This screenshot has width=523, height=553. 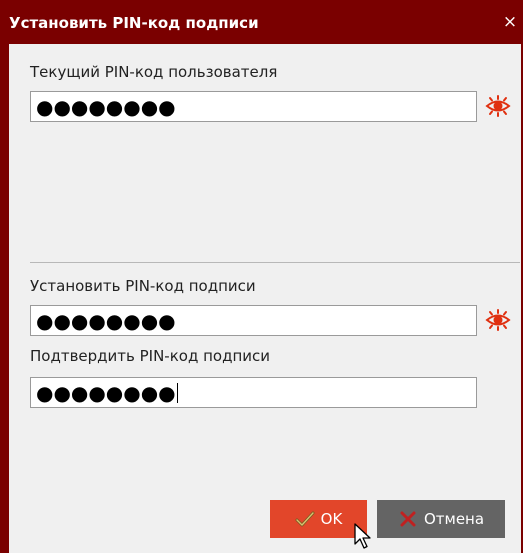 I want to click on confirm-pin-input: ●●●●●●●●, so click(x=253, y=392).